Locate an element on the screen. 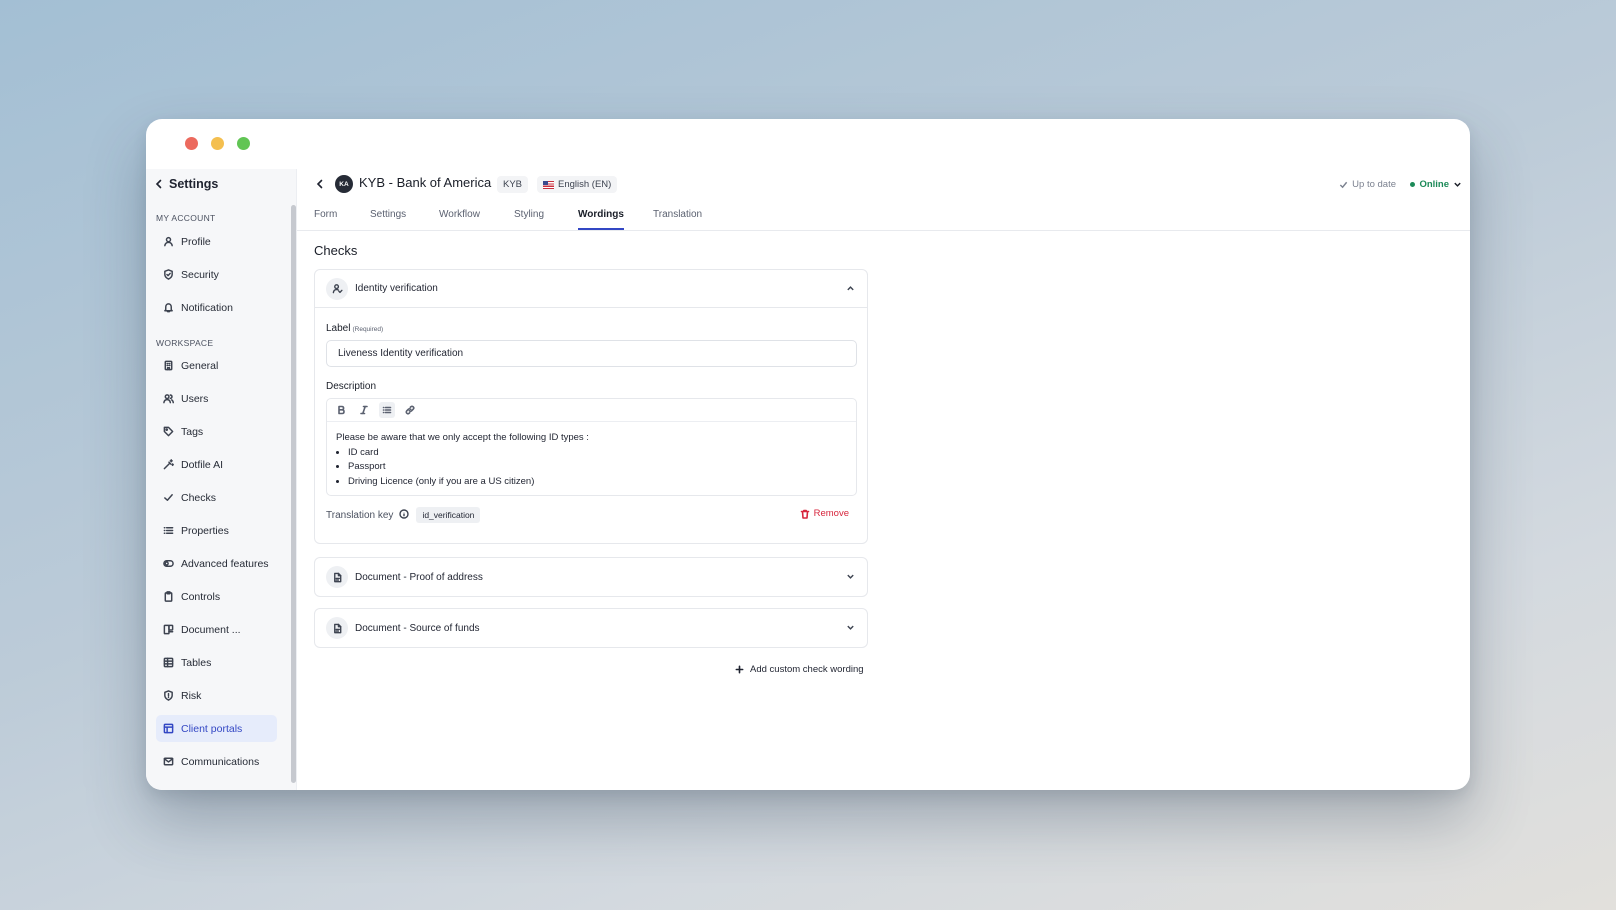  tab-settings: Settings is located at coordinates (388, 218).